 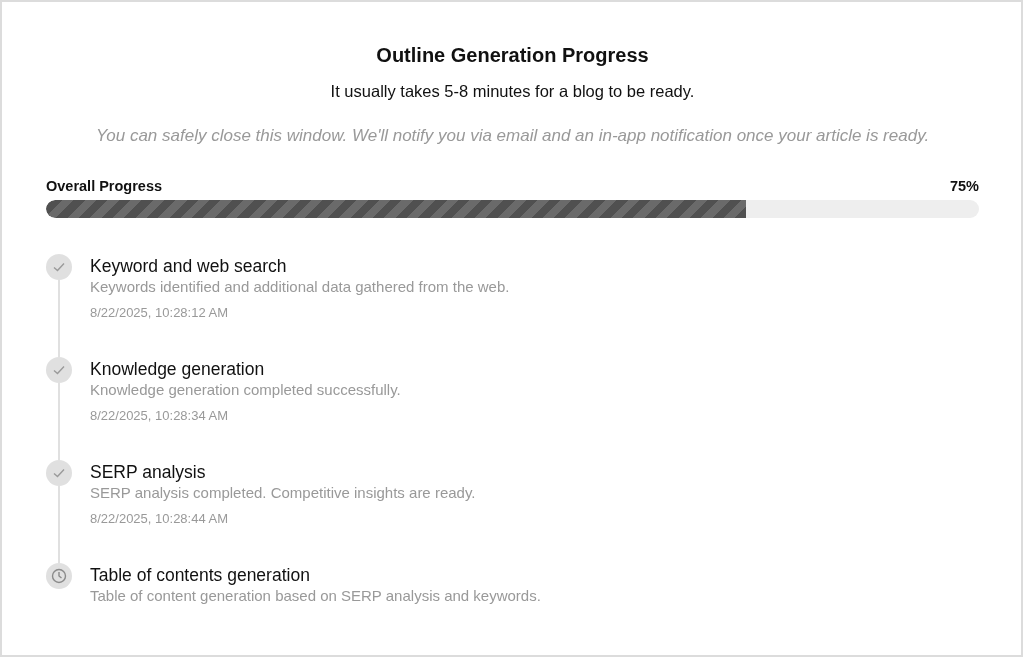 I want to click on subtitle: It usually takes 5-8 minutes for a blog to be ready., so click(x=512, y=91).